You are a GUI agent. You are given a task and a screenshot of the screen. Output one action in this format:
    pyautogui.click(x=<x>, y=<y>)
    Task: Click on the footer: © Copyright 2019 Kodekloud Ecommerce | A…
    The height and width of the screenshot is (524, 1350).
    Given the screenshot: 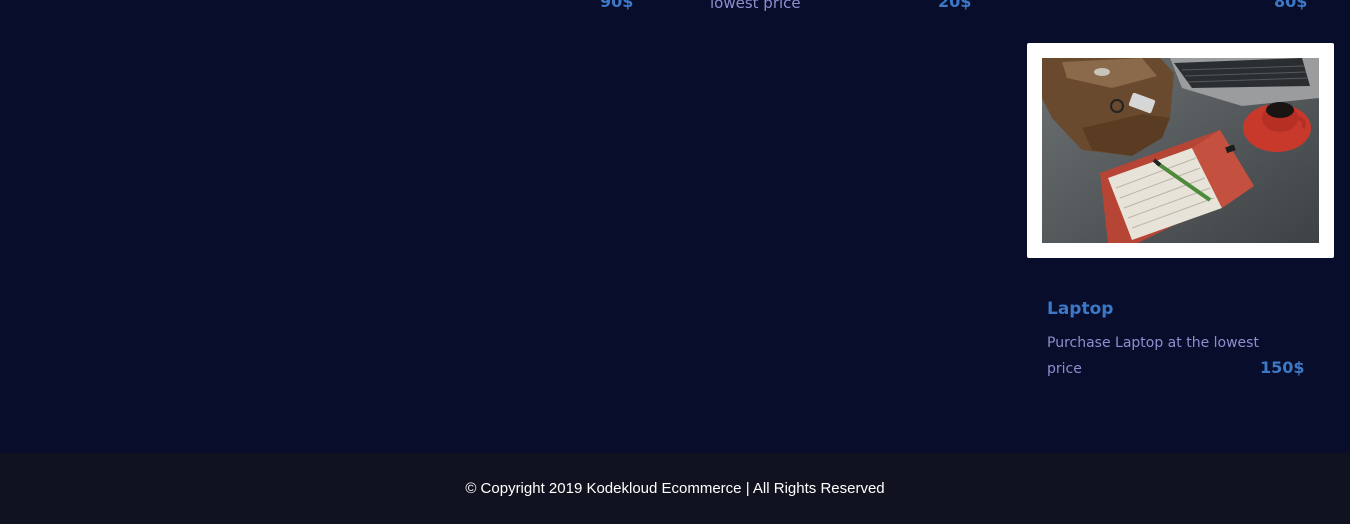 What is the action you would take?
    pyautogui.click(x=675, y=488)
    